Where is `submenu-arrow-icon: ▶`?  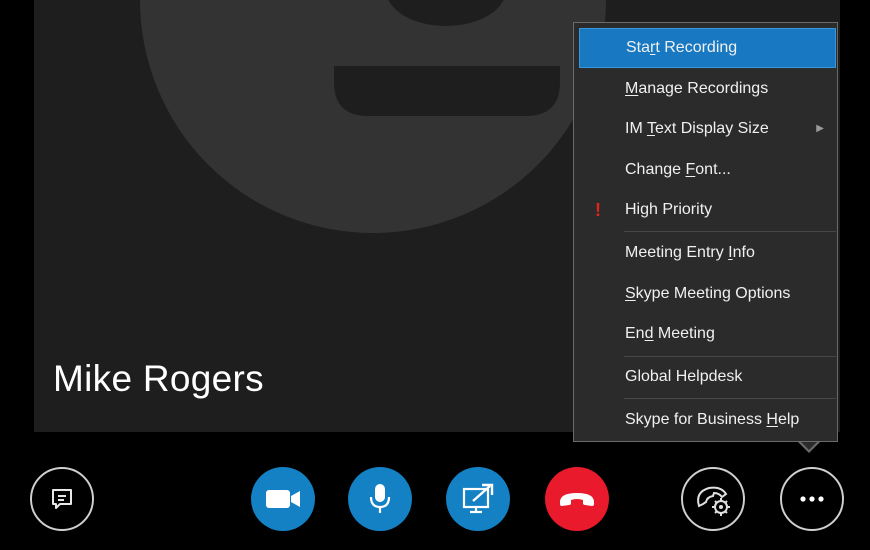 submenu-arrow-icon: ▶ is located at coordinates (820, 128).